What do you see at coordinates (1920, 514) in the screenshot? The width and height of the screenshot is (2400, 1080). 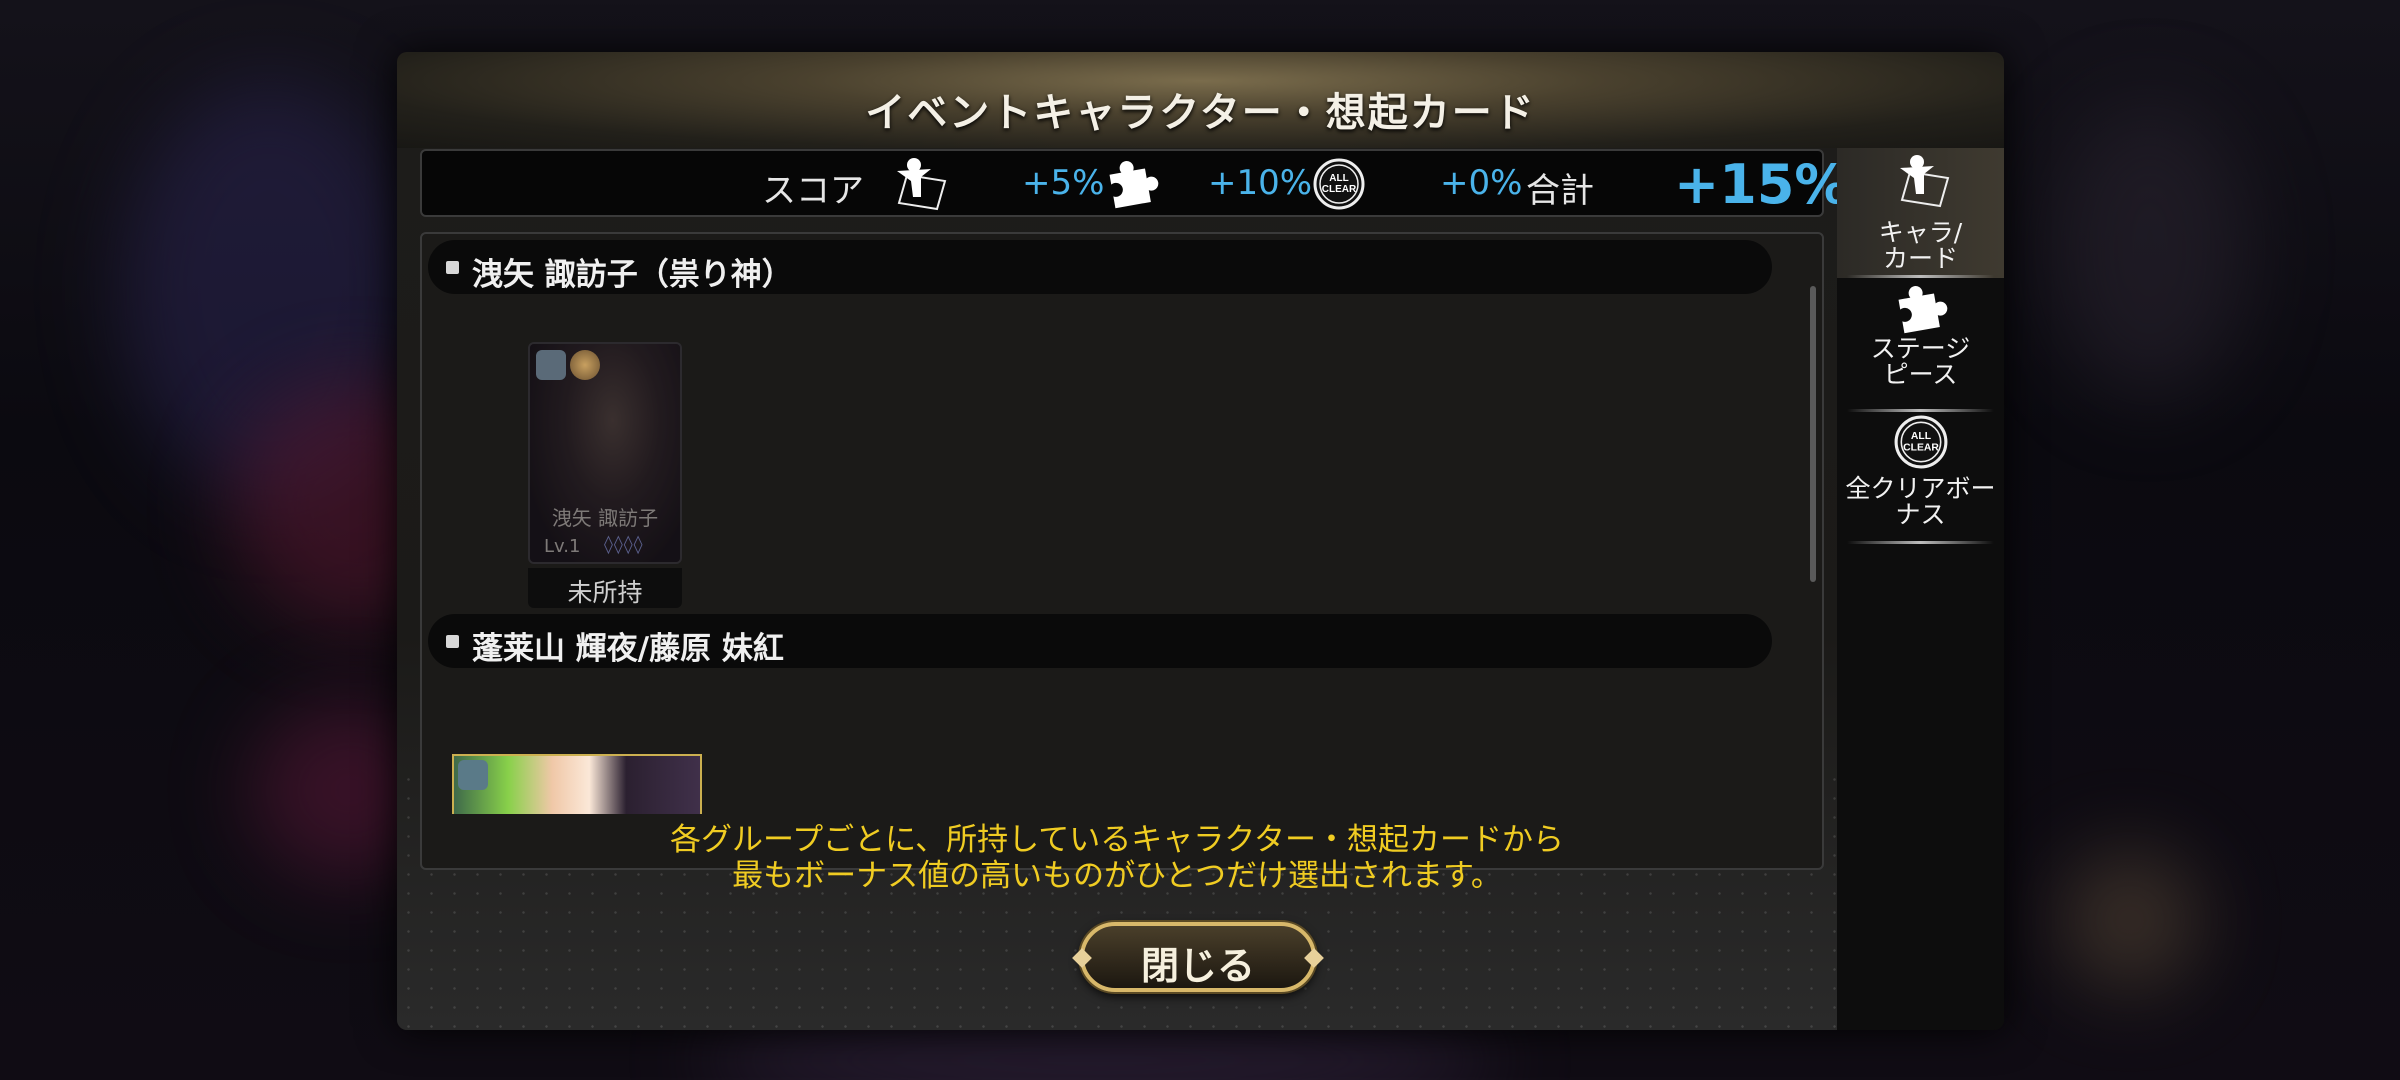 I see `tab-label-line-2: ナス` at bounding box center [1920, 514].